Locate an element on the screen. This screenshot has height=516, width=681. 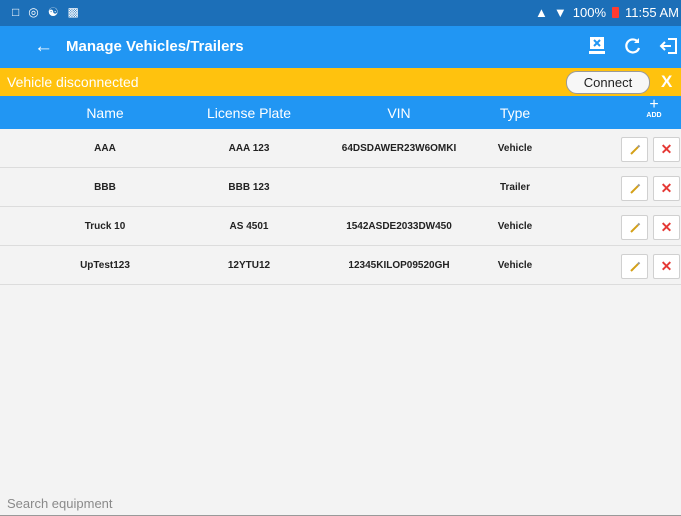
logout-icon is located at coordinates (669, 46).